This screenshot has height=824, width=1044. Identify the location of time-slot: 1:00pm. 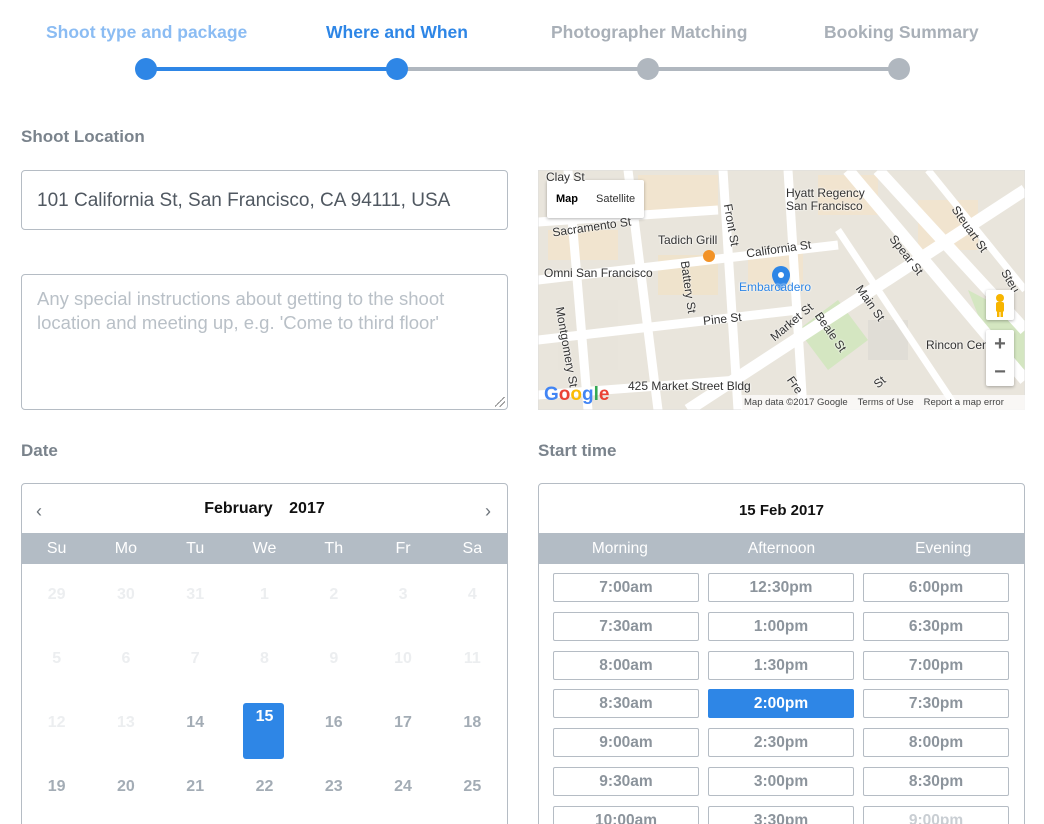
(781, 626).